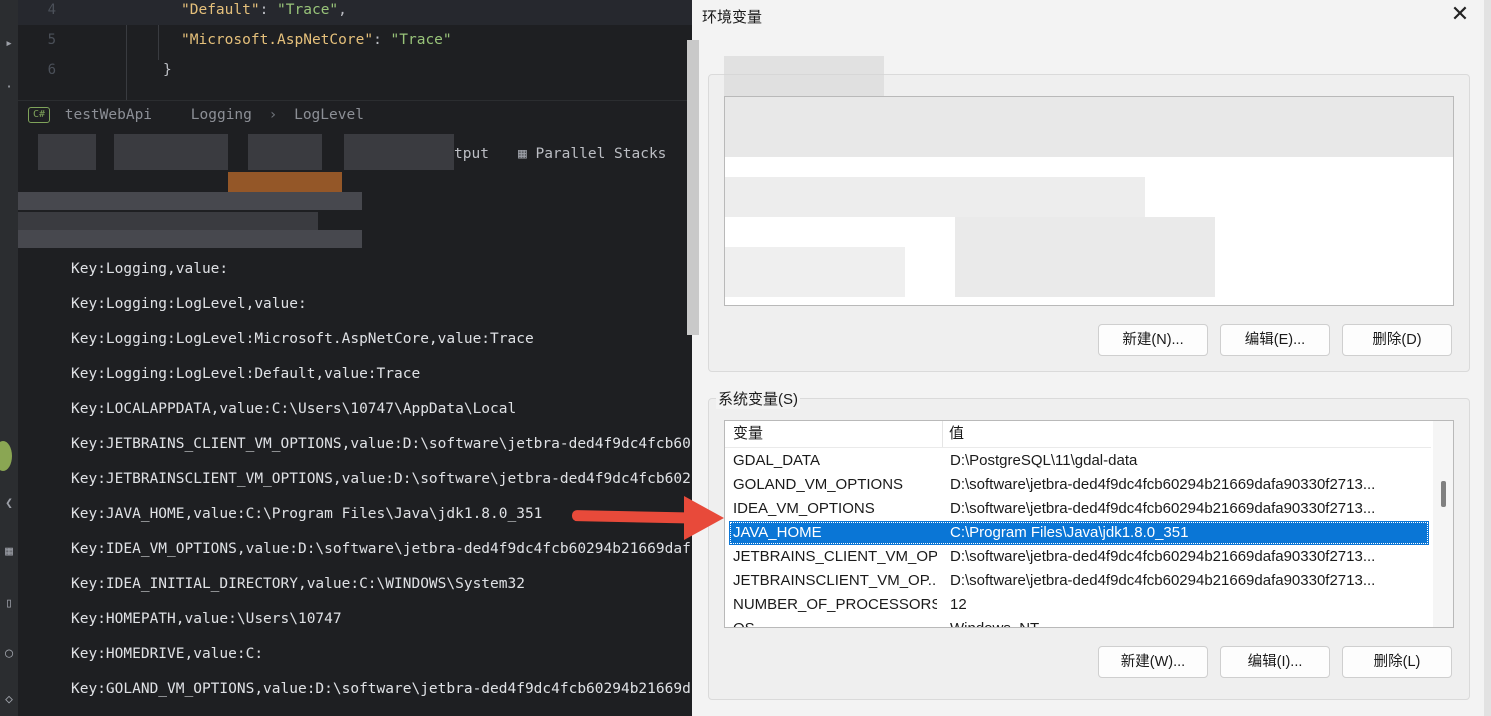  Describe the element at coordinates (1079, 605) in the screenshot. I see `table-row: NUMBER_OF_PROCESSORS 12` at that location.